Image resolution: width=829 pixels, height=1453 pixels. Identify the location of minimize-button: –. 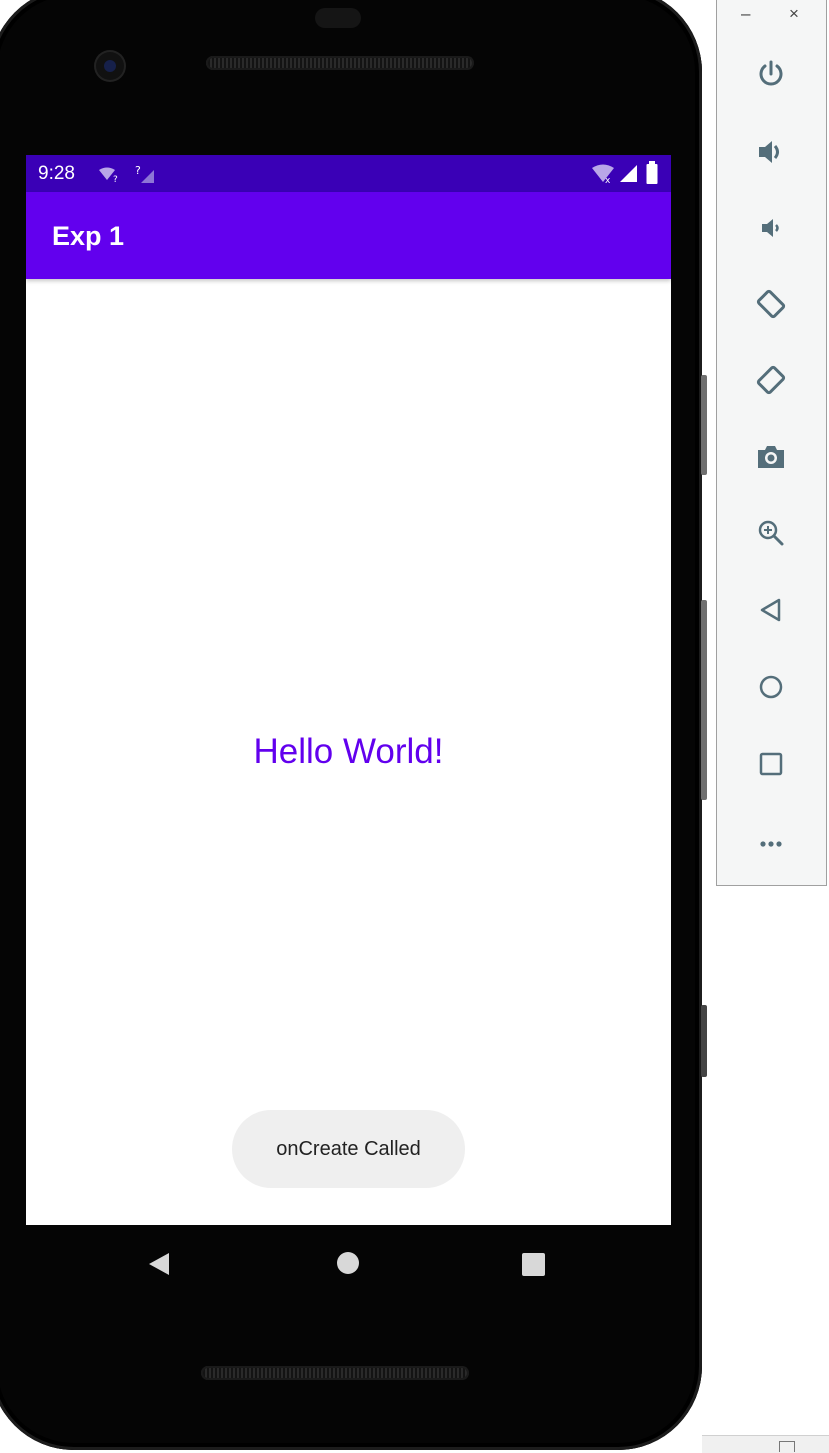
(745, 14).